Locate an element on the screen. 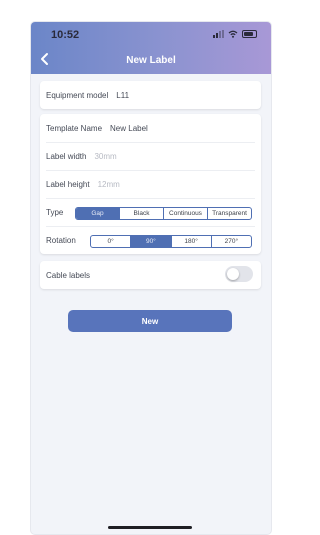 Image resolution: width=320 pixels, height=535 pixels. cable-card: Cable labels is located at coordinates (150, 275).